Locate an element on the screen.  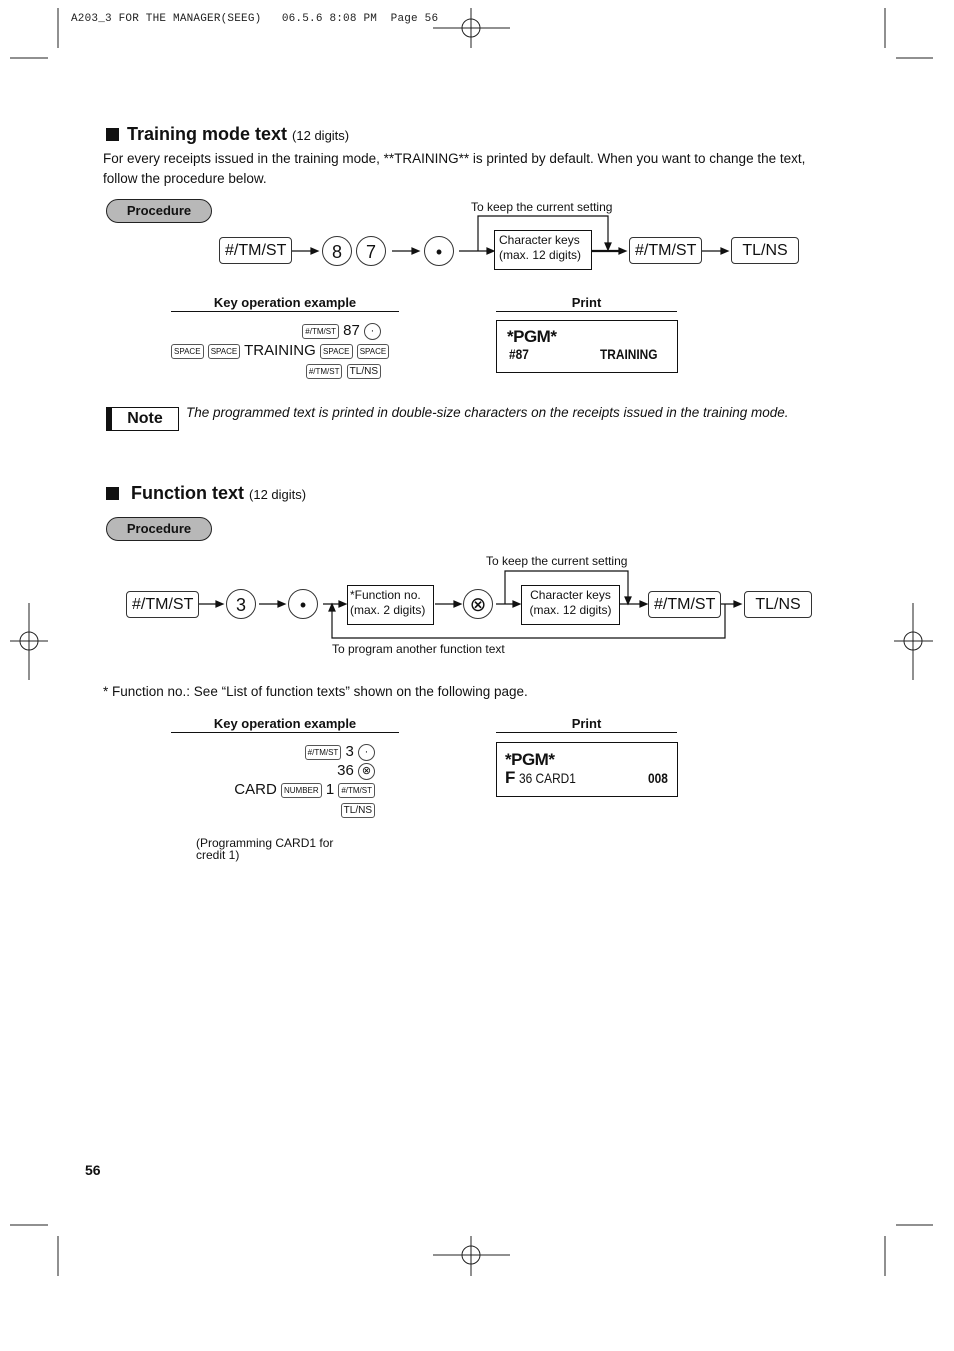
mini-key-x: ⊗ is located at coordinates (366, 771).